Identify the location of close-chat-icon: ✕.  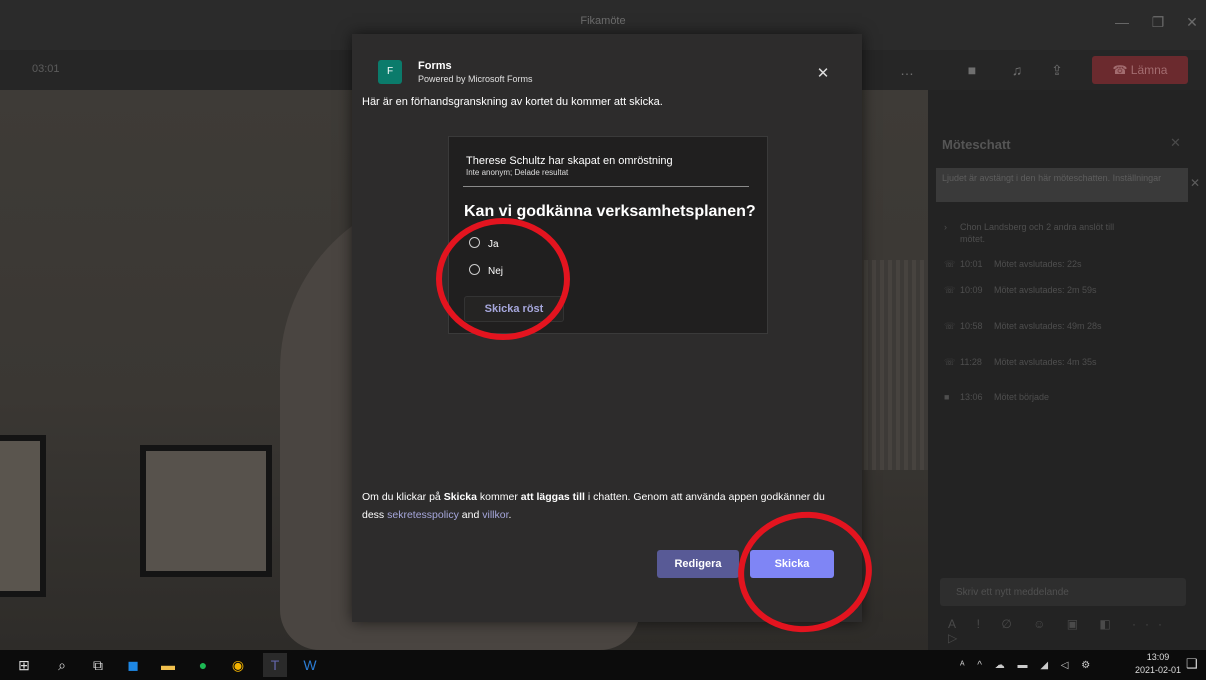
(1175, 143).